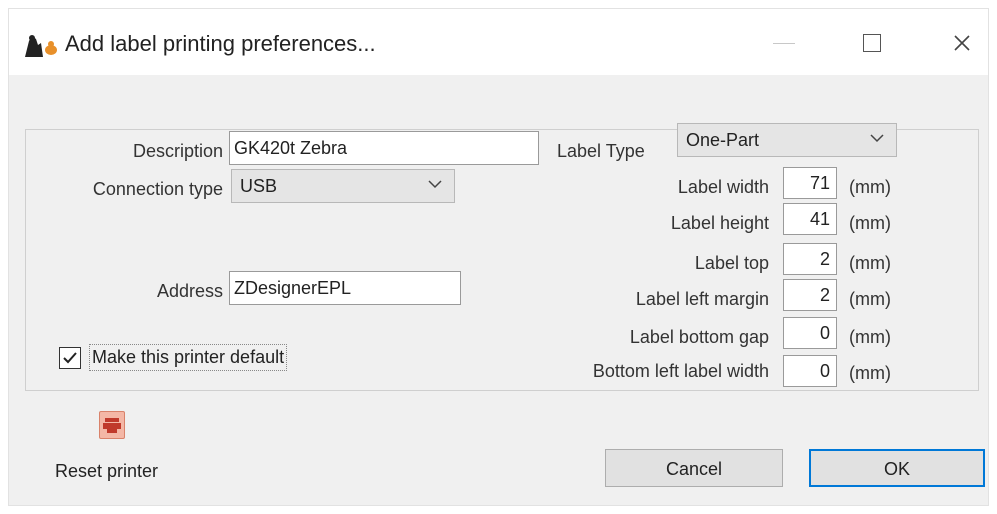 The width and height of the screenshot is (997, 514). Describe the element at coordinates (177, 151) in the screenshot. I see `description-label: Description` at that location.